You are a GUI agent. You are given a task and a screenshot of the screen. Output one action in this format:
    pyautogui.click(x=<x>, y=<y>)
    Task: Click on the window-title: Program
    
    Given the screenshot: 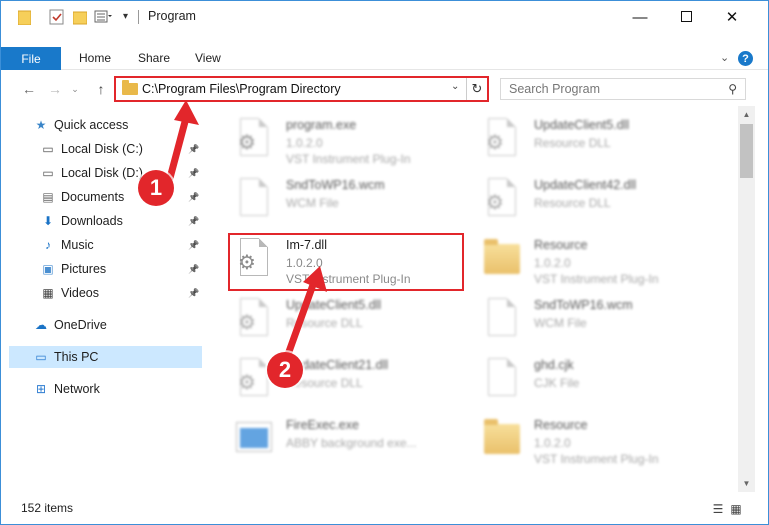 What is the action you would take?
    pyautogui.click(x=172, y=16)
    